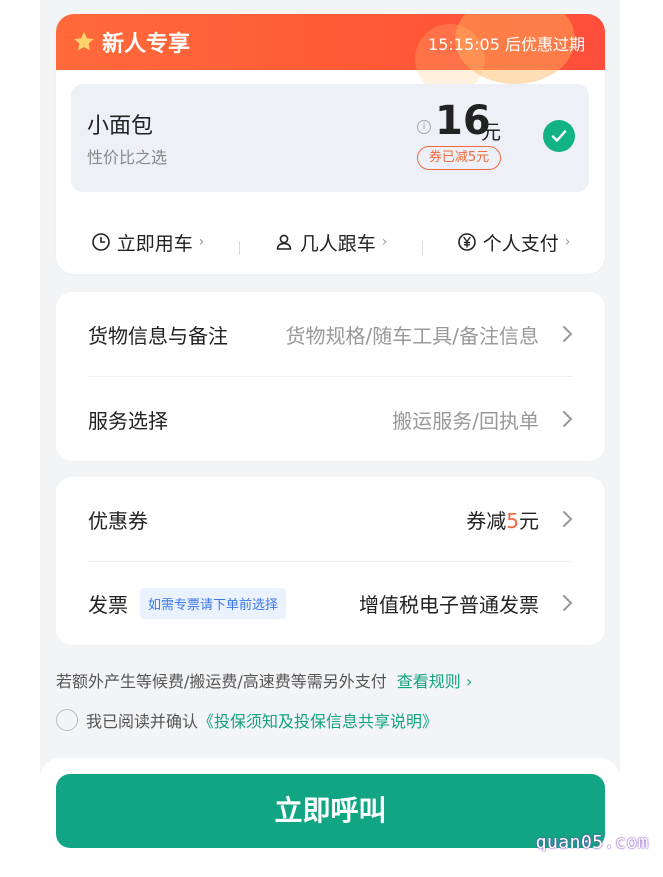 Image resolution: width=663 pixels, height=877 pixels. Describe the element at coordinates (318, 720) in the screenshot. I see `insurance-notice-link: 《投保须知及投保信息共享说明》` at that location.